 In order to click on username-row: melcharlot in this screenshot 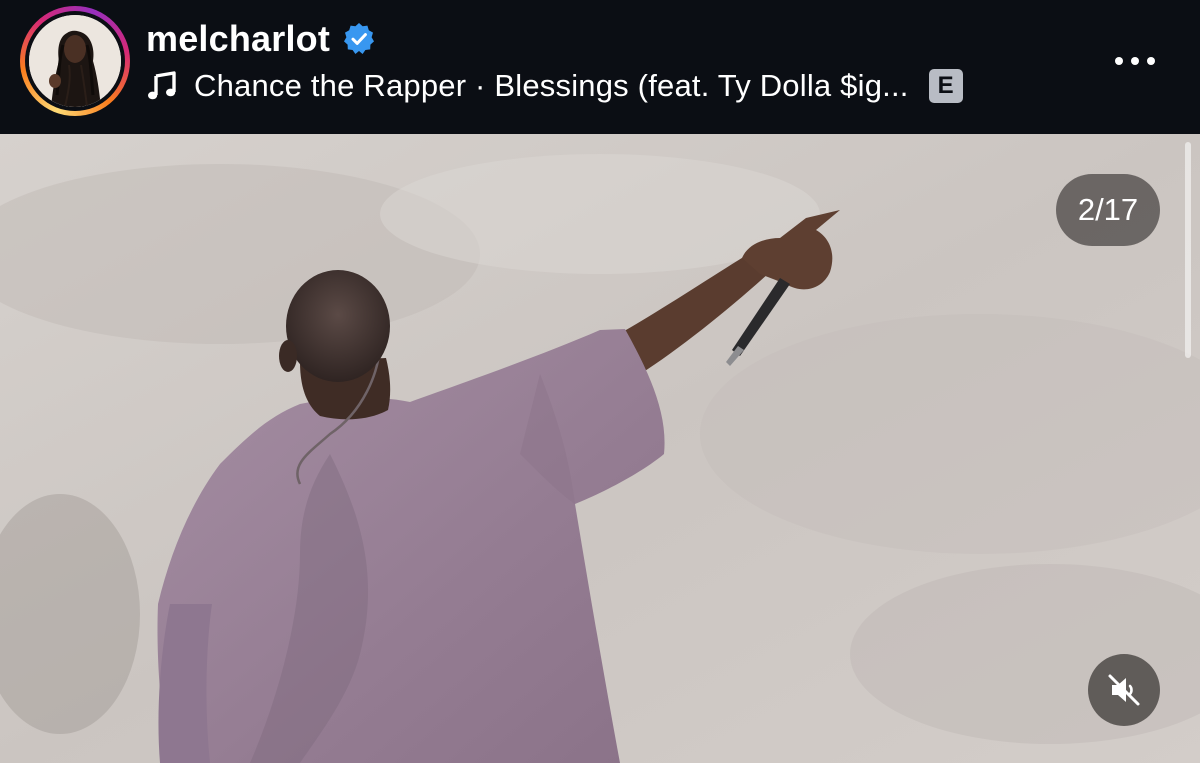, I will do `click(261, 39)`.